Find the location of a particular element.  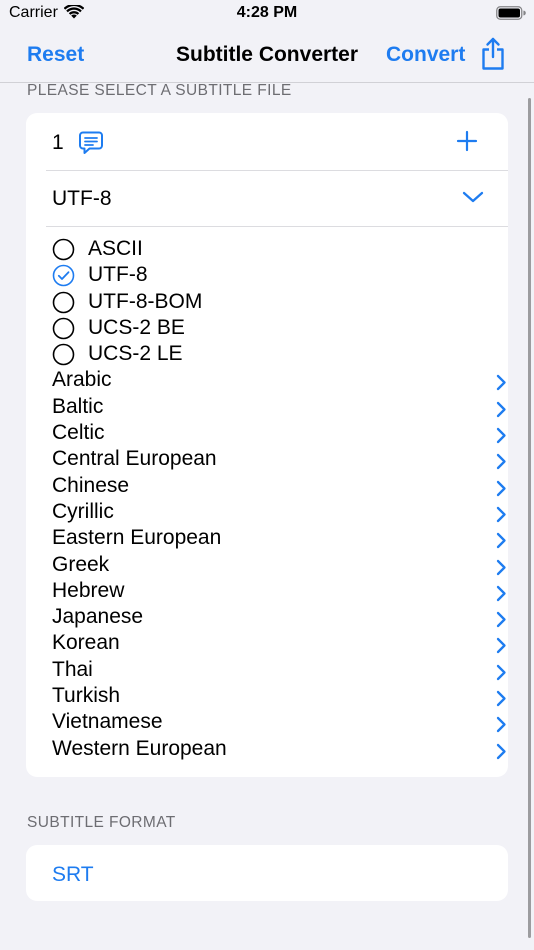

encoding-picker: UTF-8 is located at coordinates (267, 198).